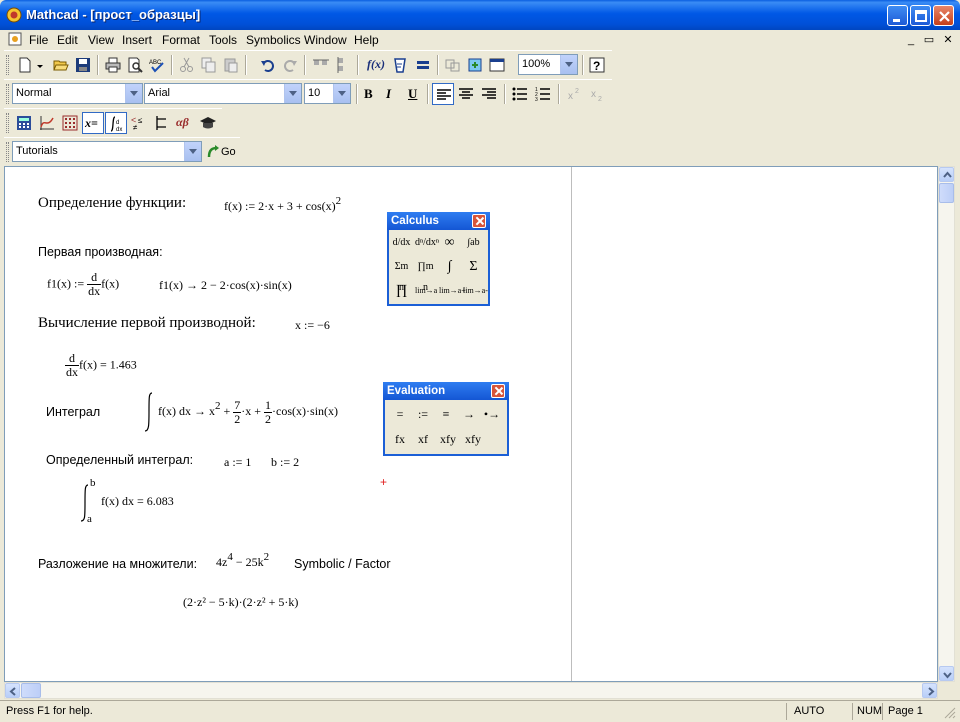 The height and width of the screenshot is (722, 960). I want to click on superscript-button: x2, so click(575, 94).